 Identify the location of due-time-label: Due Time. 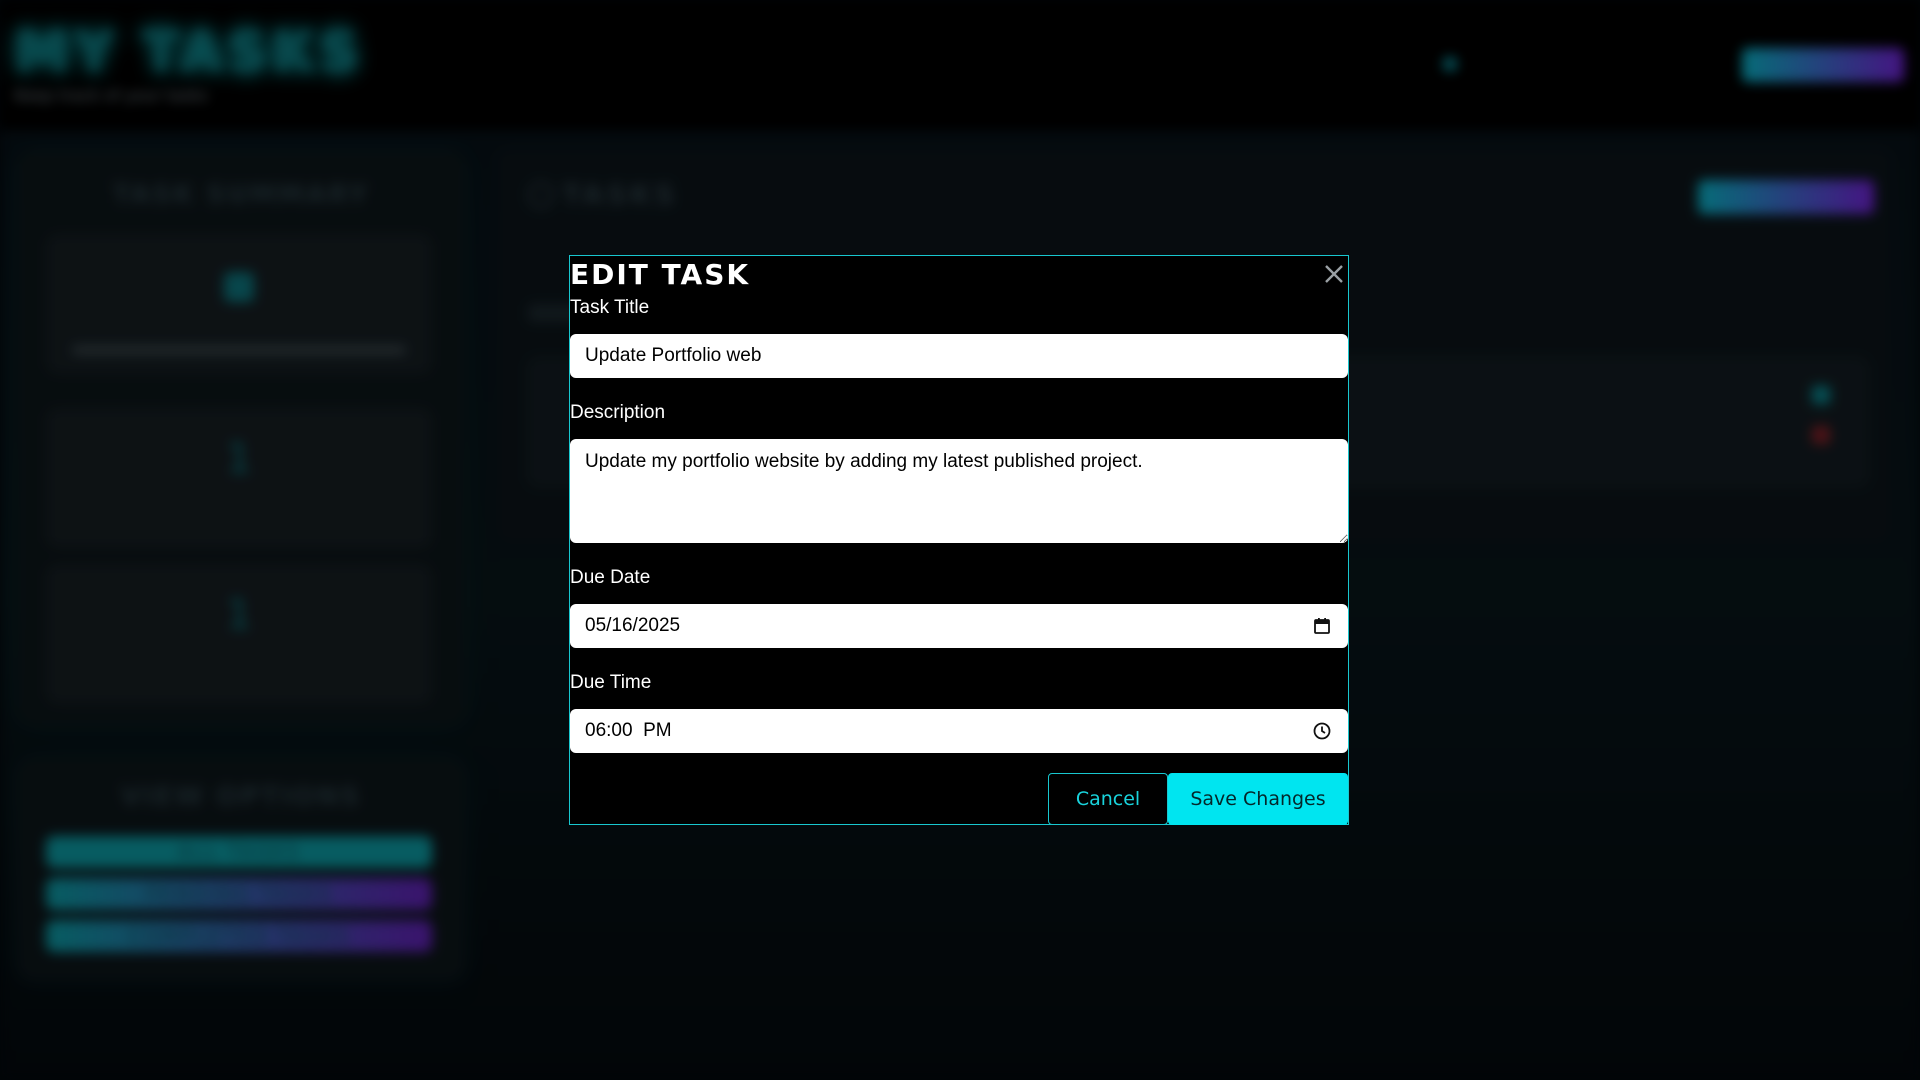
(611, 682).